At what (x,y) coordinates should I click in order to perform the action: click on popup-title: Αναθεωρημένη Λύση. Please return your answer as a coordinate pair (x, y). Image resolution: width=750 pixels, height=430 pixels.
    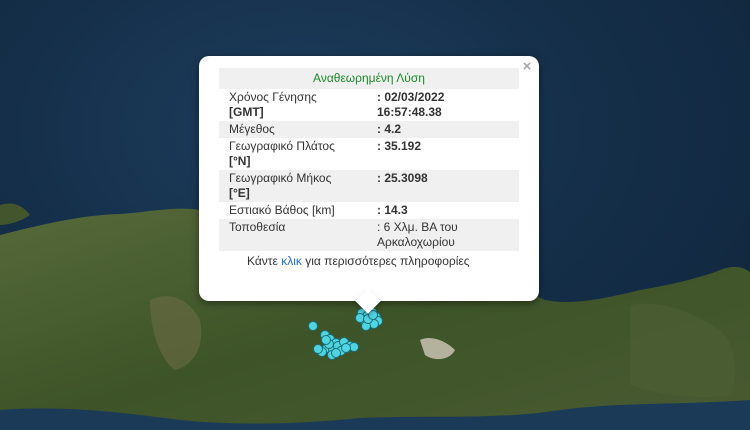
    Looking at the image, I should click on (369, 78).